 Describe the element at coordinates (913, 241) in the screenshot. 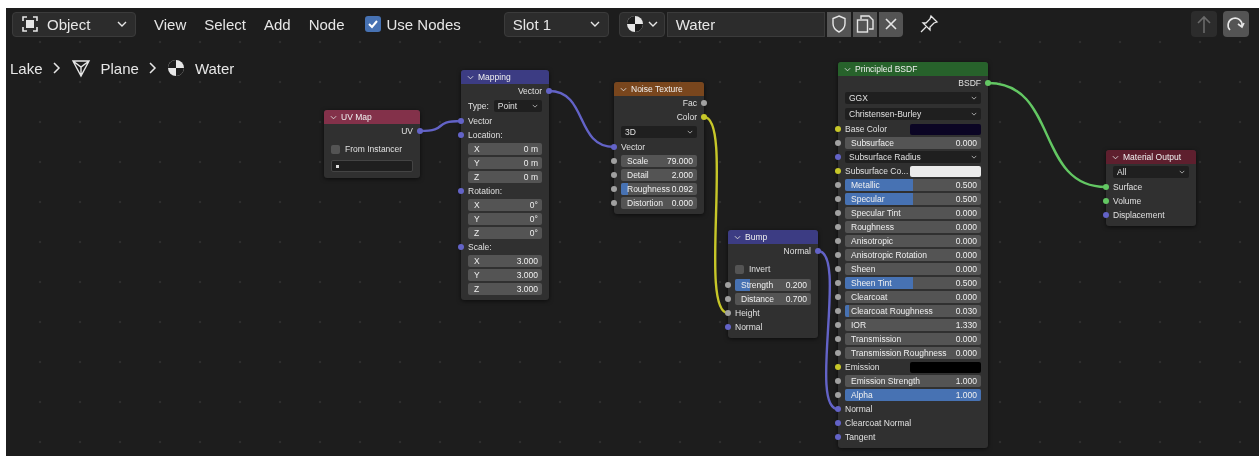

I see `number-field: Anisotropic 0.000` at that location.